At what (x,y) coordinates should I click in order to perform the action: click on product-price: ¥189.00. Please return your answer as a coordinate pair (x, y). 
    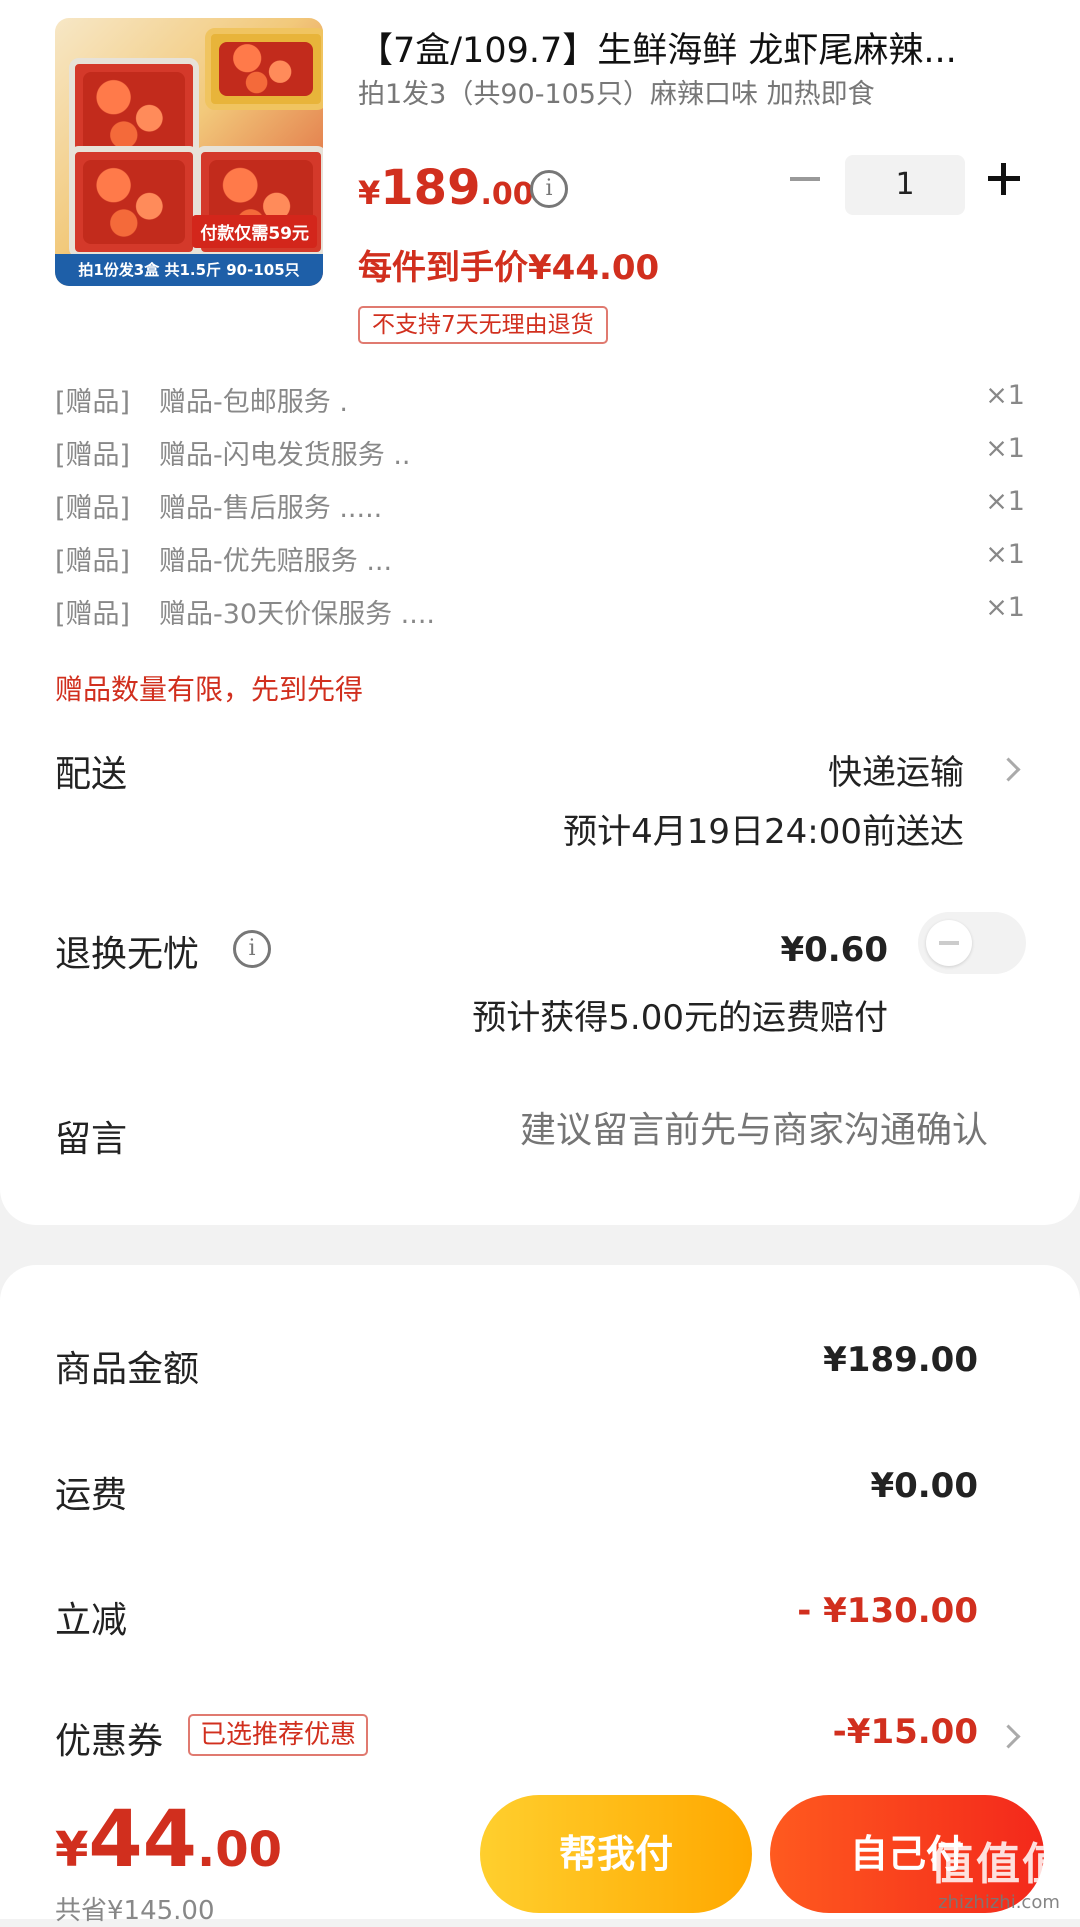
    Looking at the image, I should click on (446, 188).